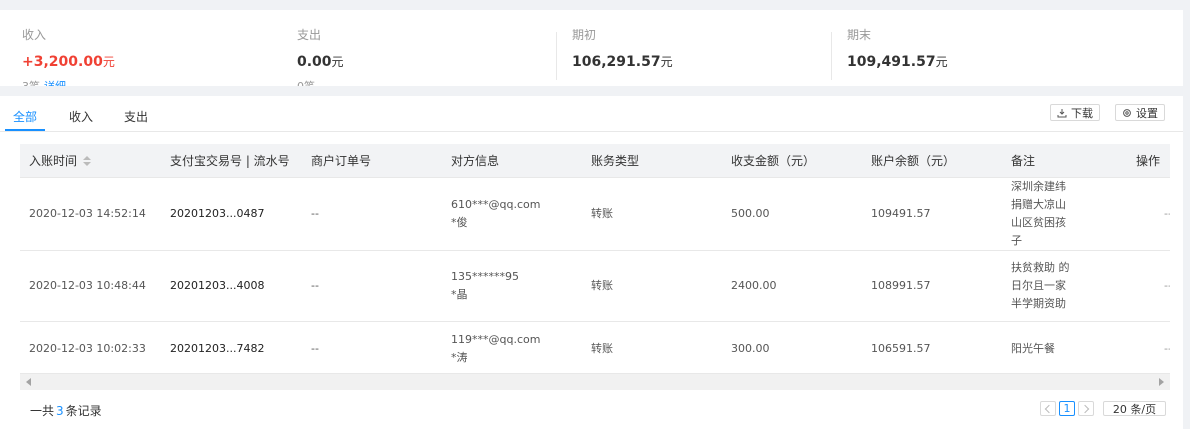  What do you see at coordinates (90, 286) in the screenshot?
I see `cell-time: 2020-12-03 10:48:44` at bounding box center [90, 286].